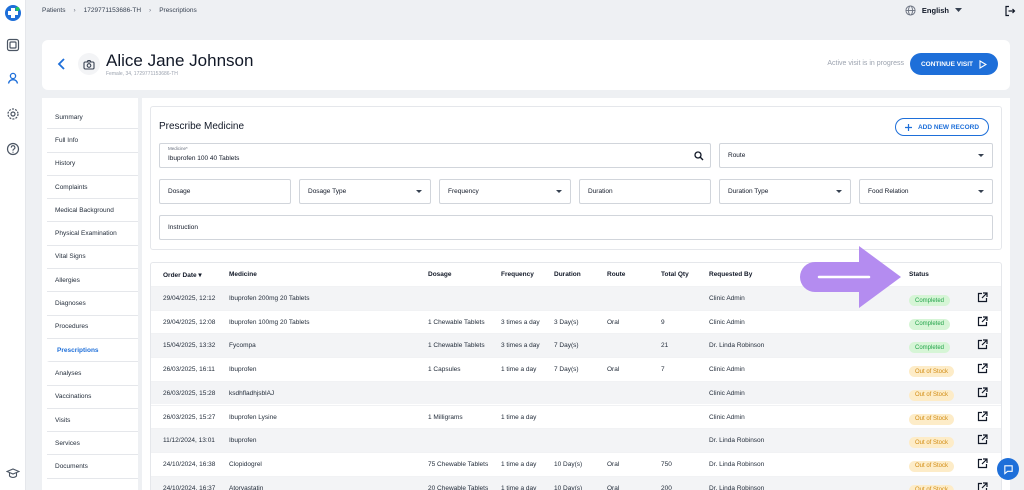 The height and width of the screenshot is (490, 1024). What do you see at coordinates (92, 141) in the screenshot?
I see `sidebar-item-full-info: Full Info` at bounding box center [92, 141].